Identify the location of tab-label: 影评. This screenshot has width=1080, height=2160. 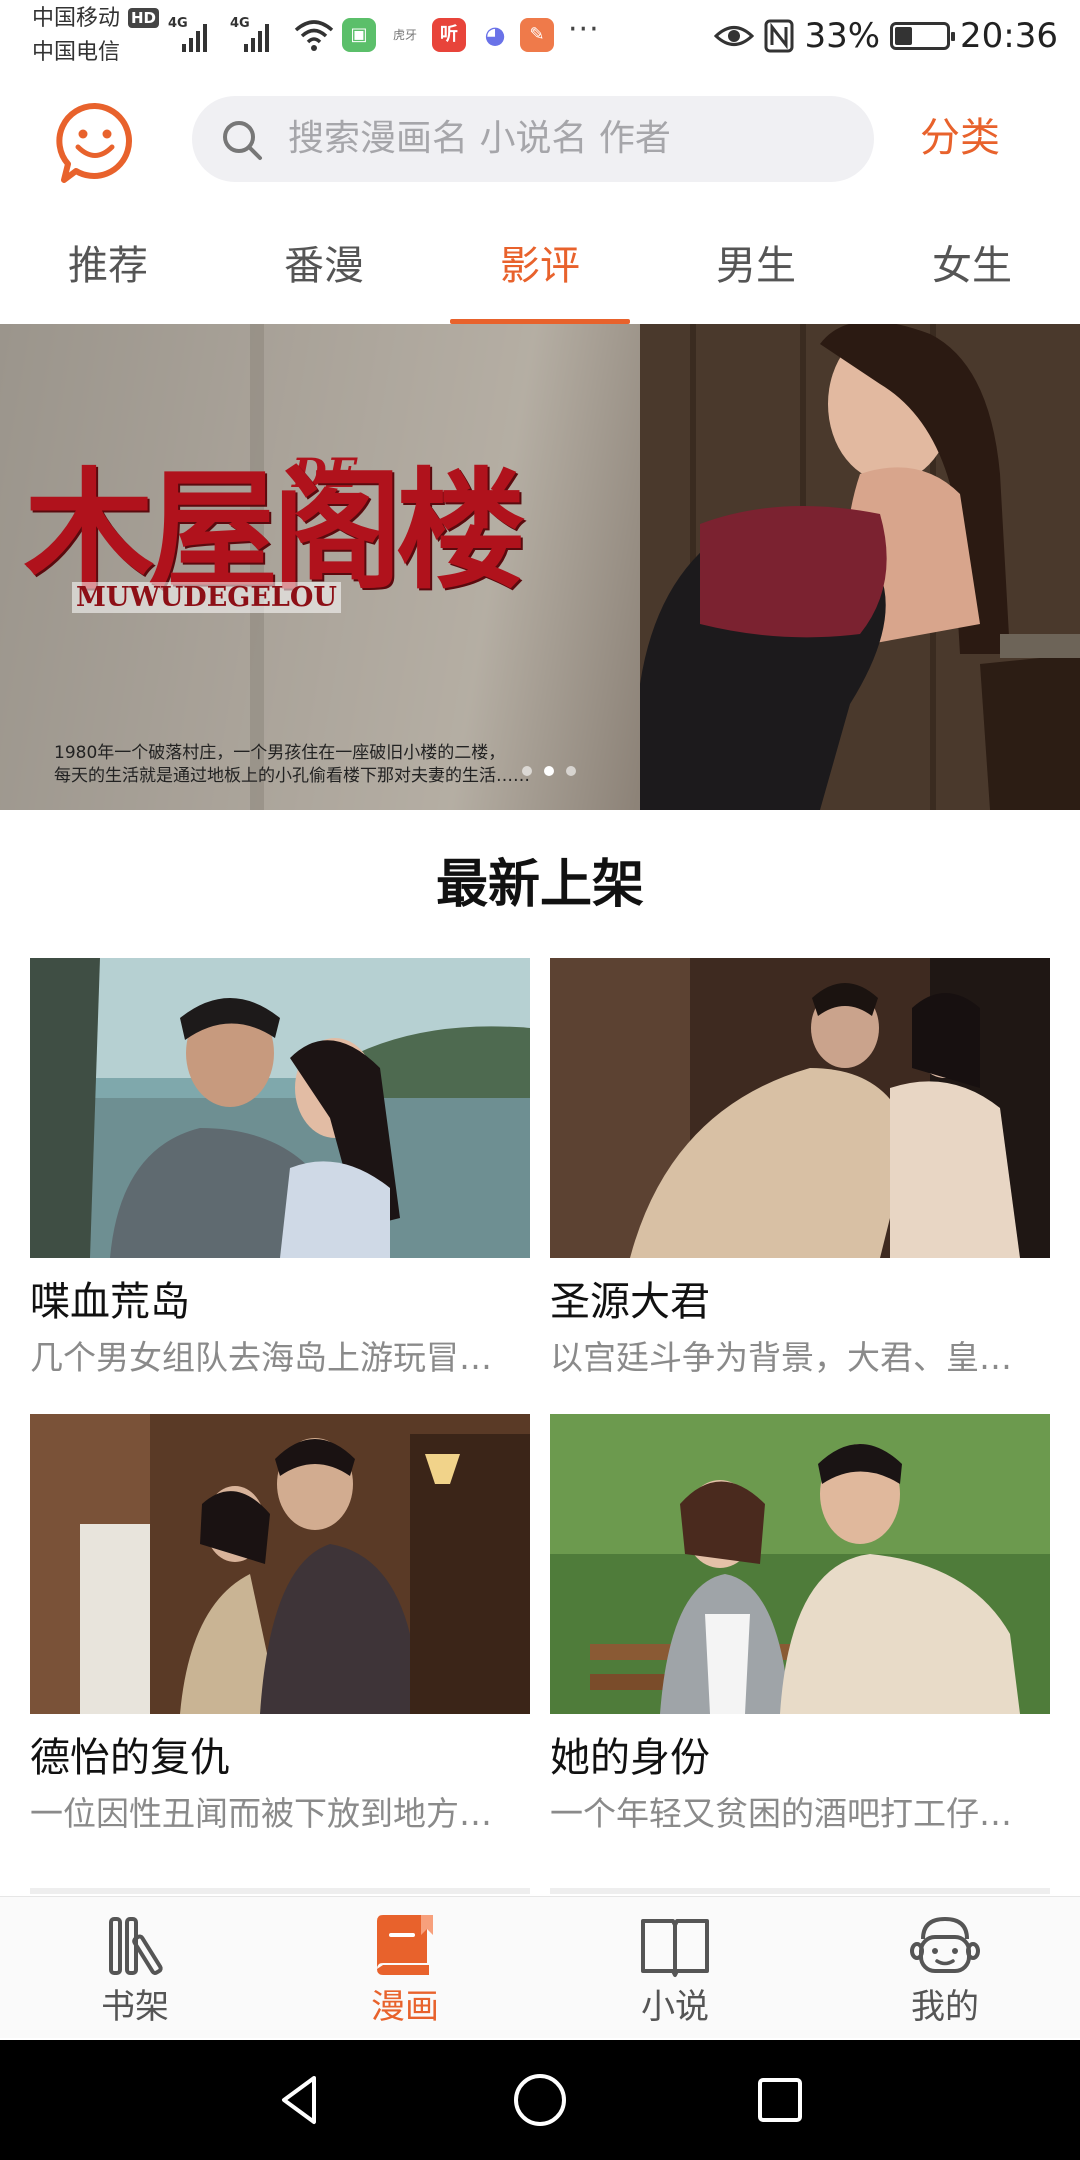
(540, 266).